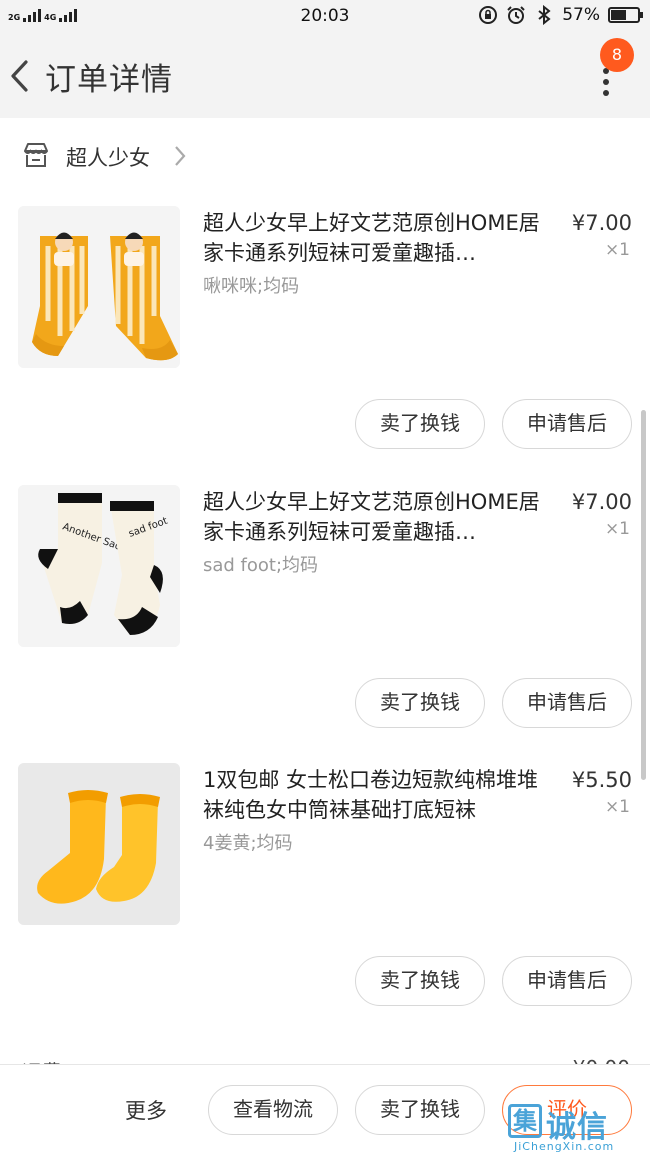 This screenshot has width=650, height=1155. Describe the element at coordinates (325, 155) in the screenshot. I see `shop-row: 超人少女` at that location.